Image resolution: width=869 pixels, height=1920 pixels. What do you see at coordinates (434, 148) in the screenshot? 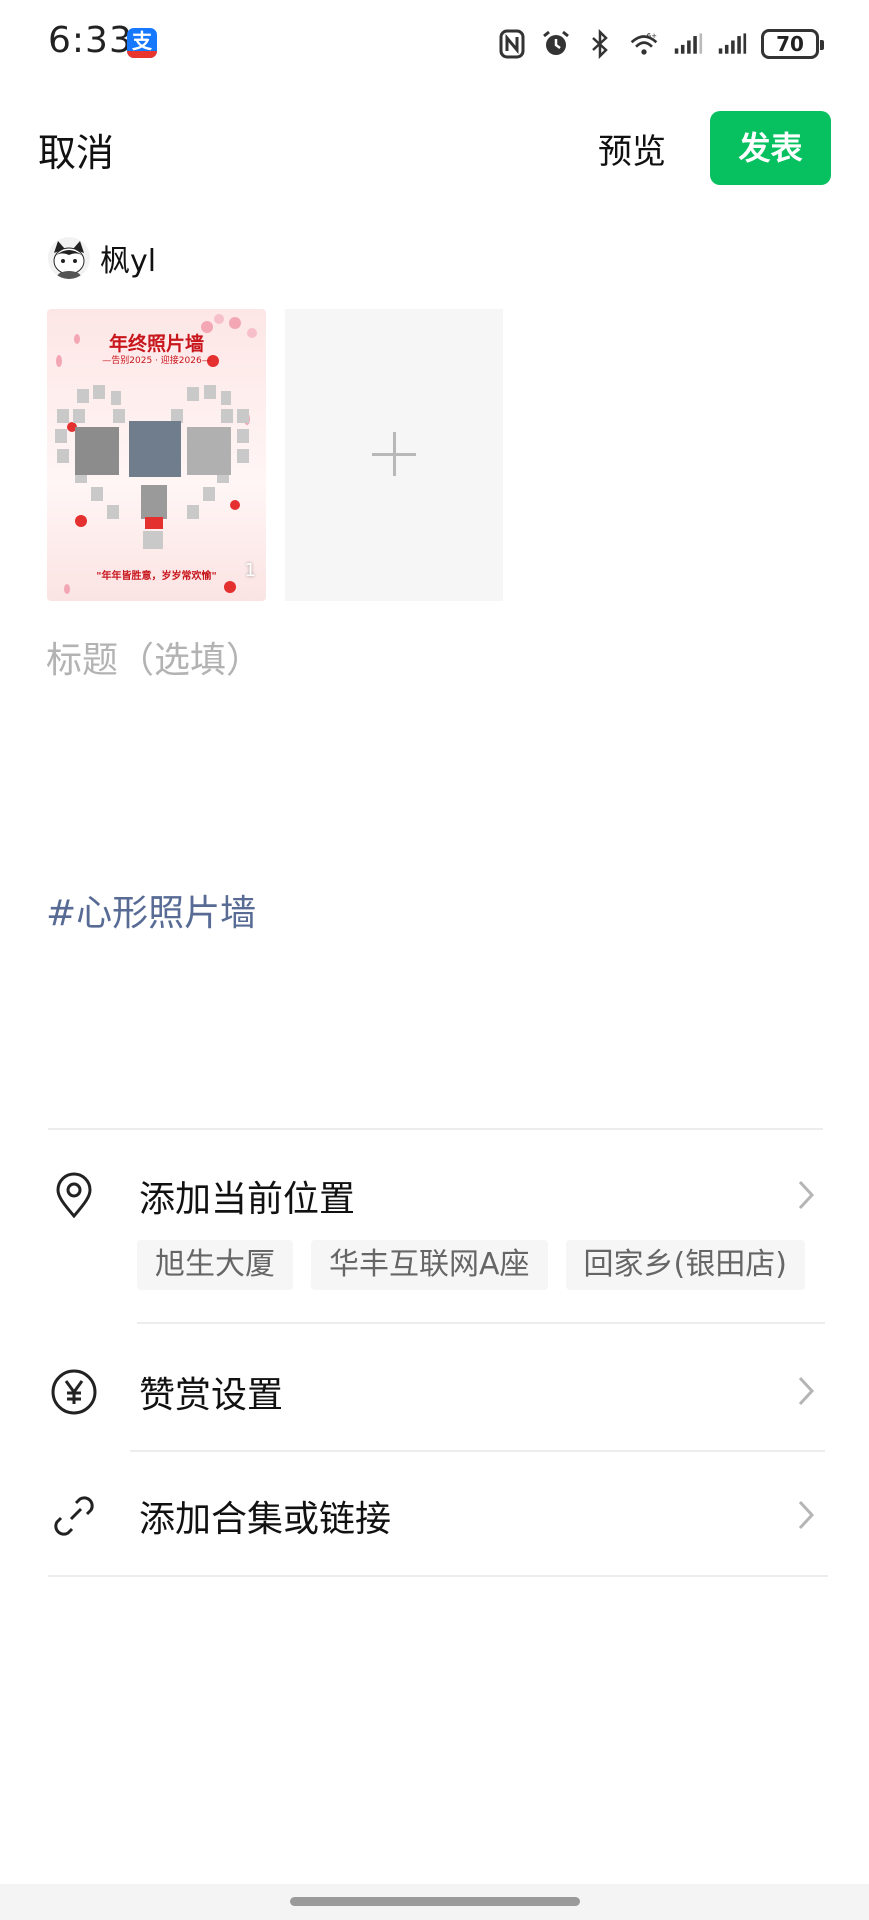
I see `header: 取消 预览 发表` at bounding box center [434, 148].